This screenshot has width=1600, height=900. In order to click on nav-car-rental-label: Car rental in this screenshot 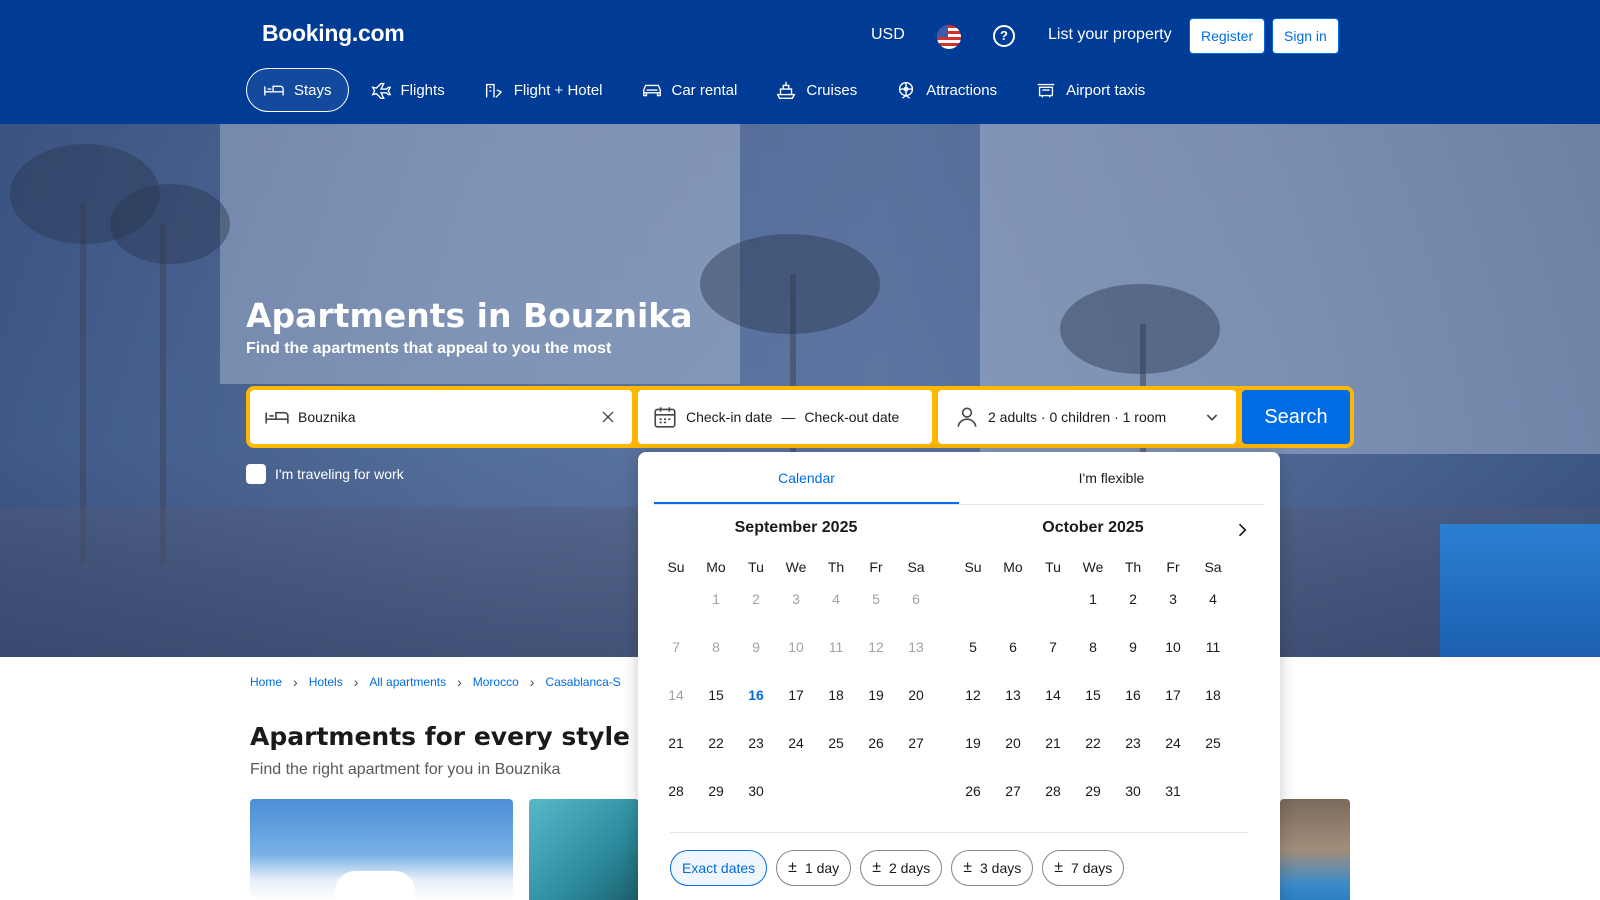, I will do `click(704, 90)`.